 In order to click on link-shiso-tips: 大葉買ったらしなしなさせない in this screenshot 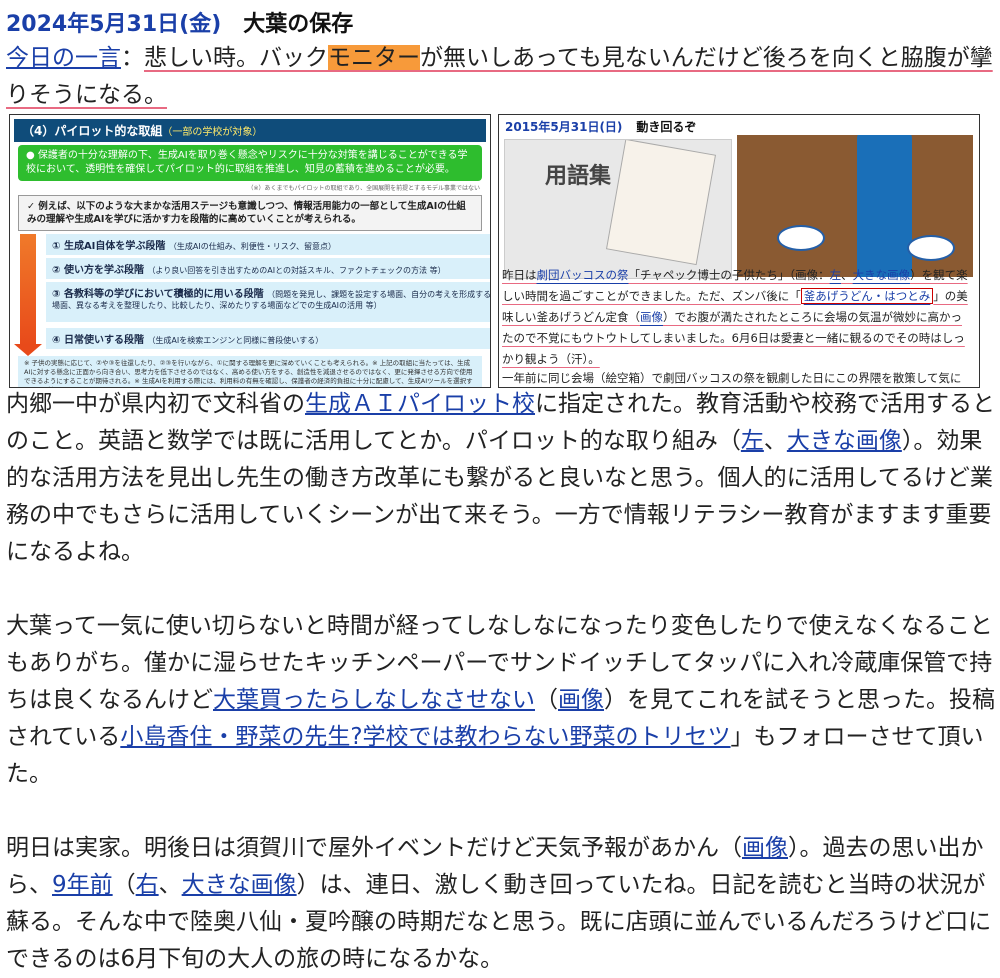, I will do `click(374, 700)`.